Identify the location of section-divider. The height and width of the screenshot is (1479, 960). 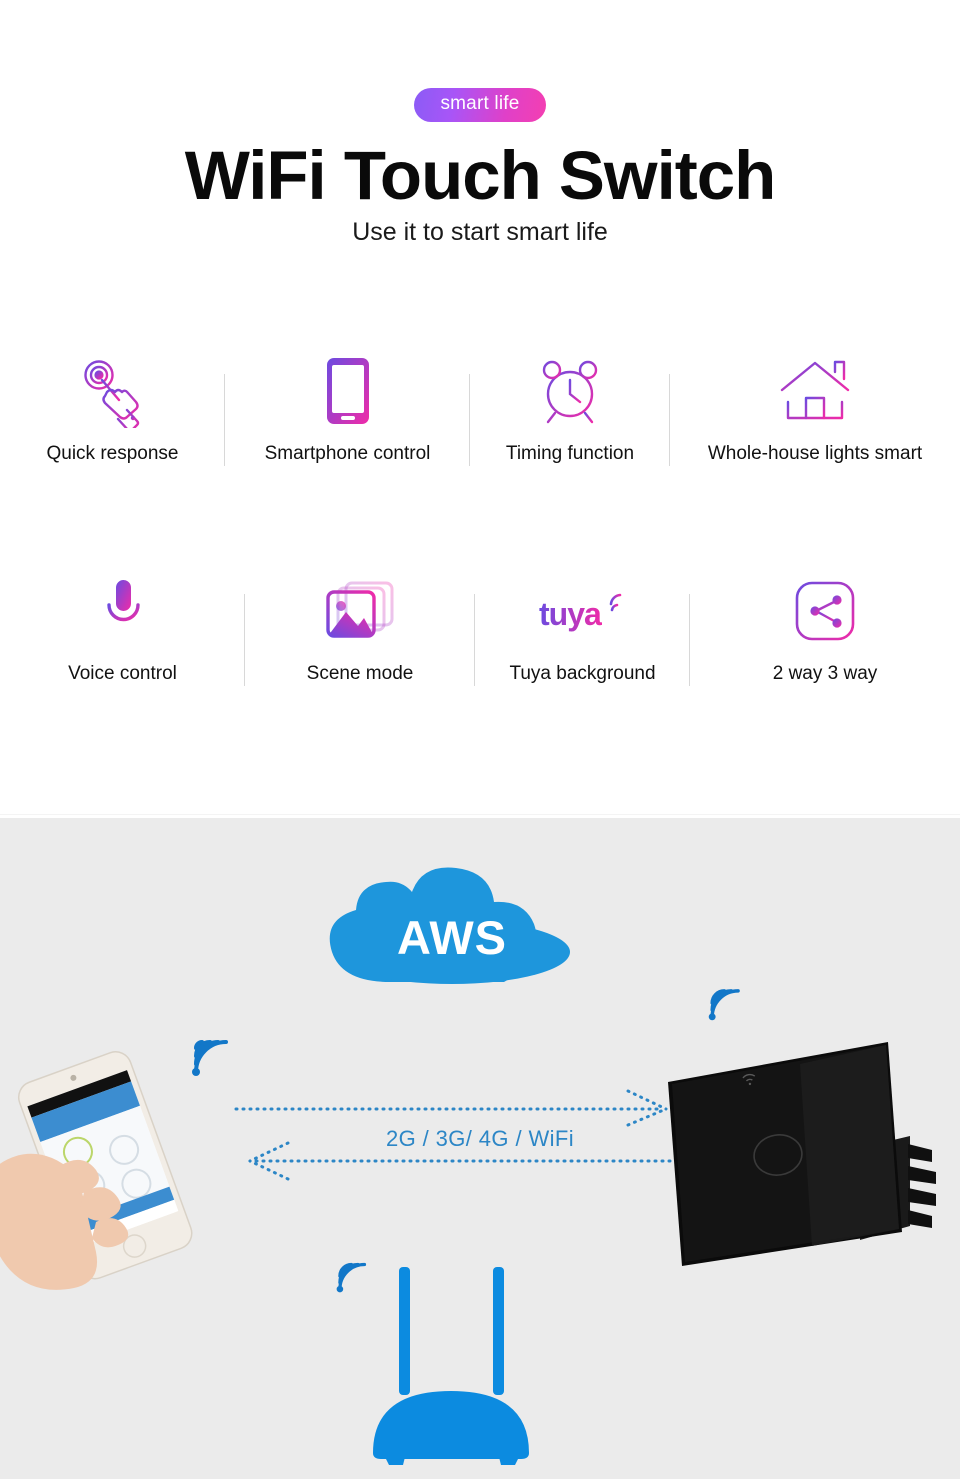
(480, 814).